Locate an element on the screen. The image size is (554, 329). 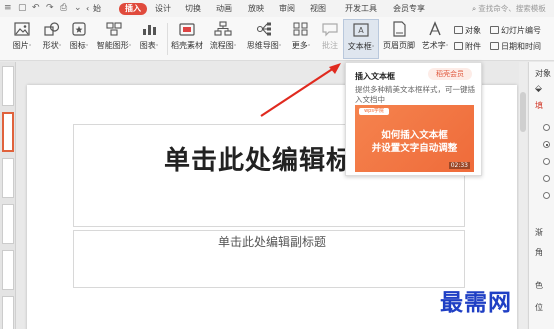
attachment-button: 附件 is located at coordinates (467, 46).